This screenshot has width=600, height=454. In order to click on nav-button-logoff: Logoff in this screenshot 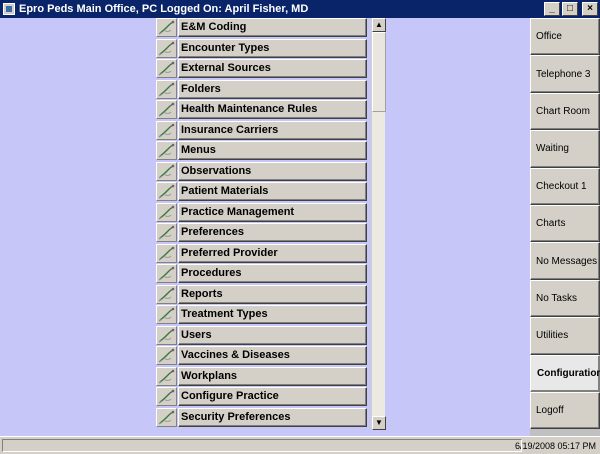, I will do `click(565, 410)`.